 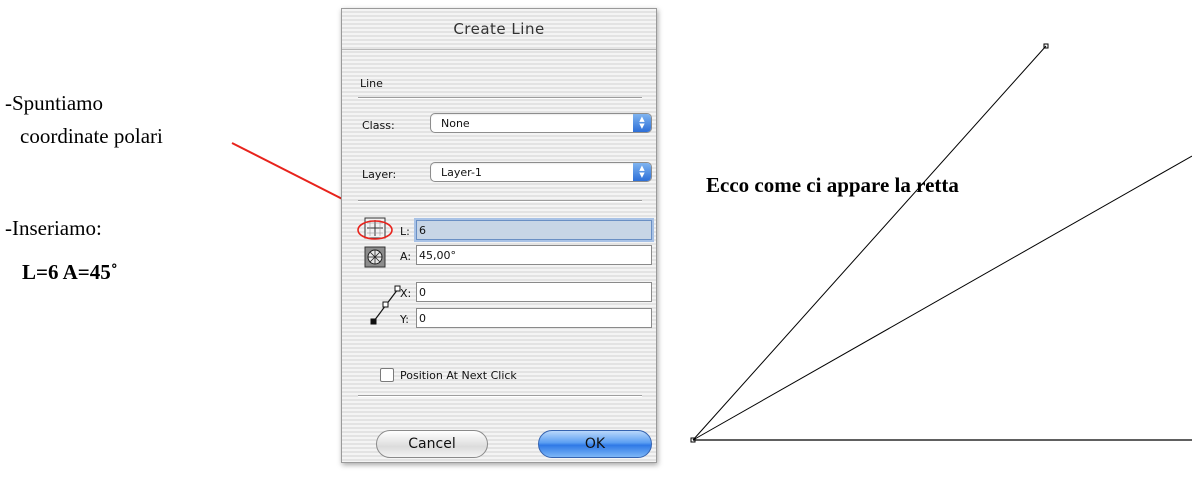 I want to click on y-field: 0, so click(x=534, y=318).